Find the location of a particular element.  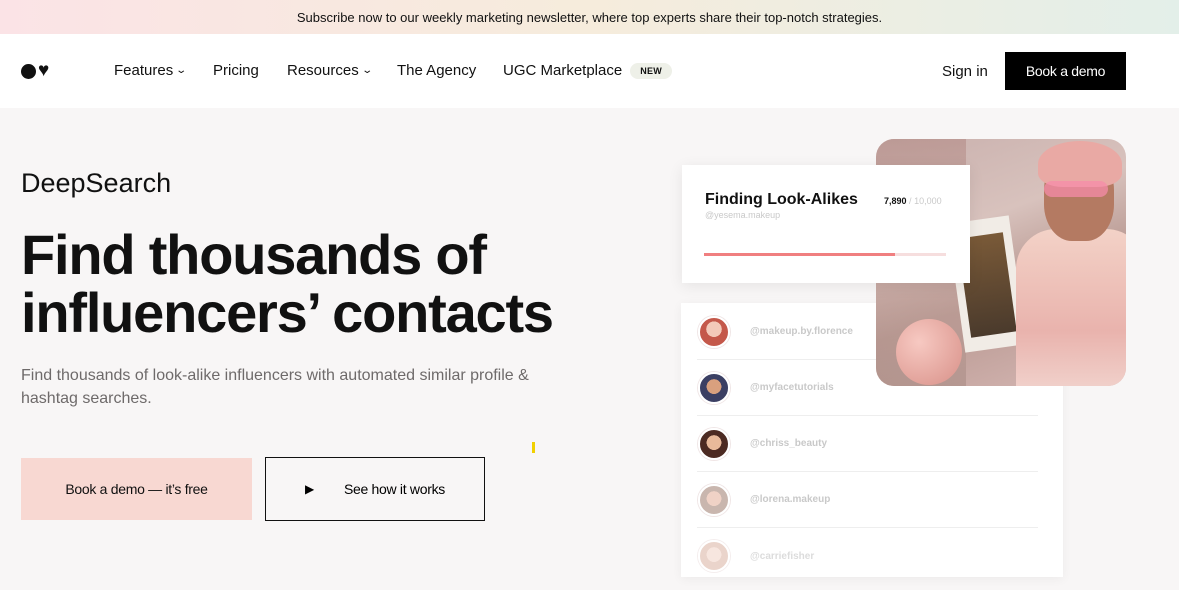

sign-in-link: Sign in is located at coordinates (965, 71).